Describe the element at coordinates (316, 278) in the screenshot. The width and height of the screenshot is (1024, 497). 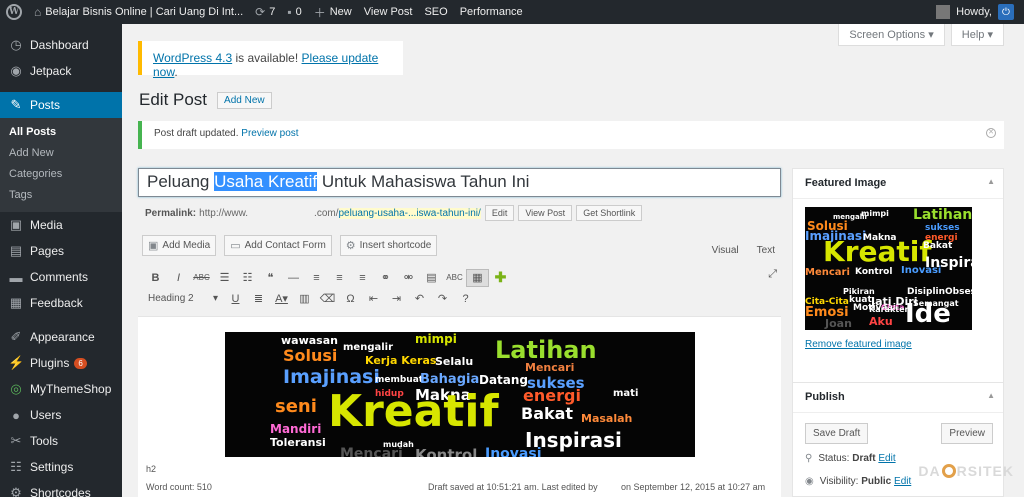
I see `align-left-icon: ≡` at that location.